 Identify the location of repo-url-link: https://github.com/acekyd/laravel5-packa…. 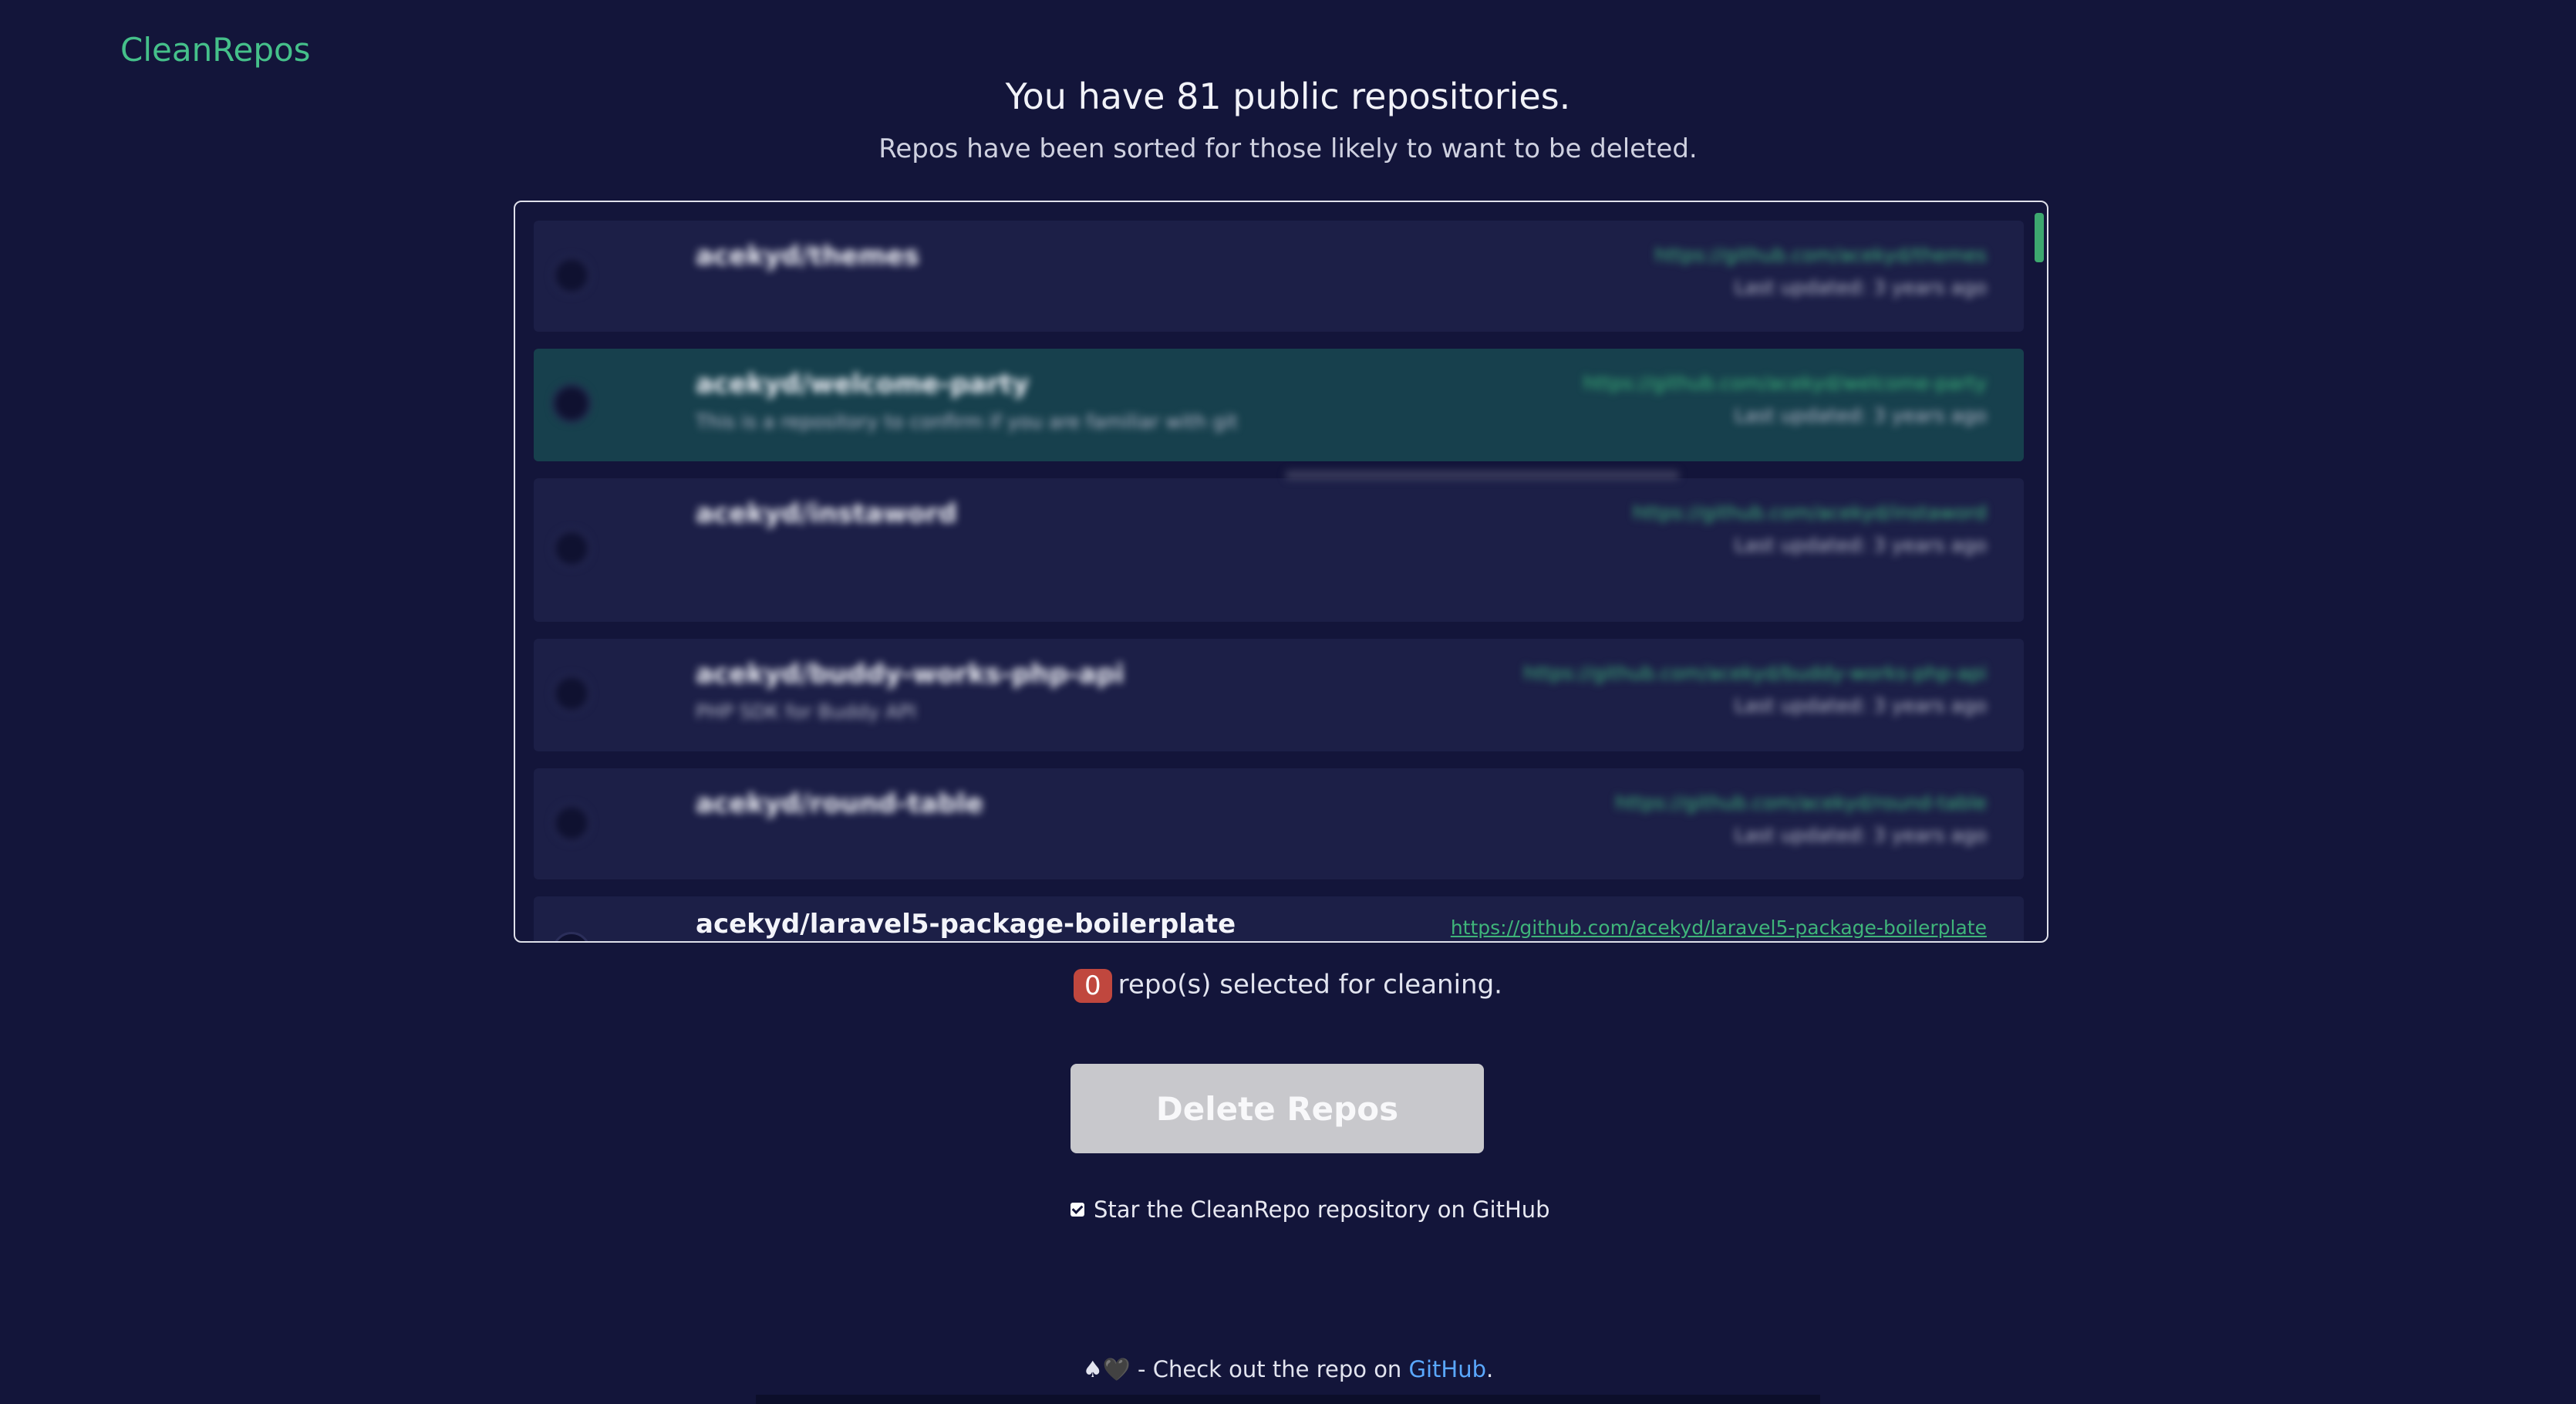
(1719, 927).